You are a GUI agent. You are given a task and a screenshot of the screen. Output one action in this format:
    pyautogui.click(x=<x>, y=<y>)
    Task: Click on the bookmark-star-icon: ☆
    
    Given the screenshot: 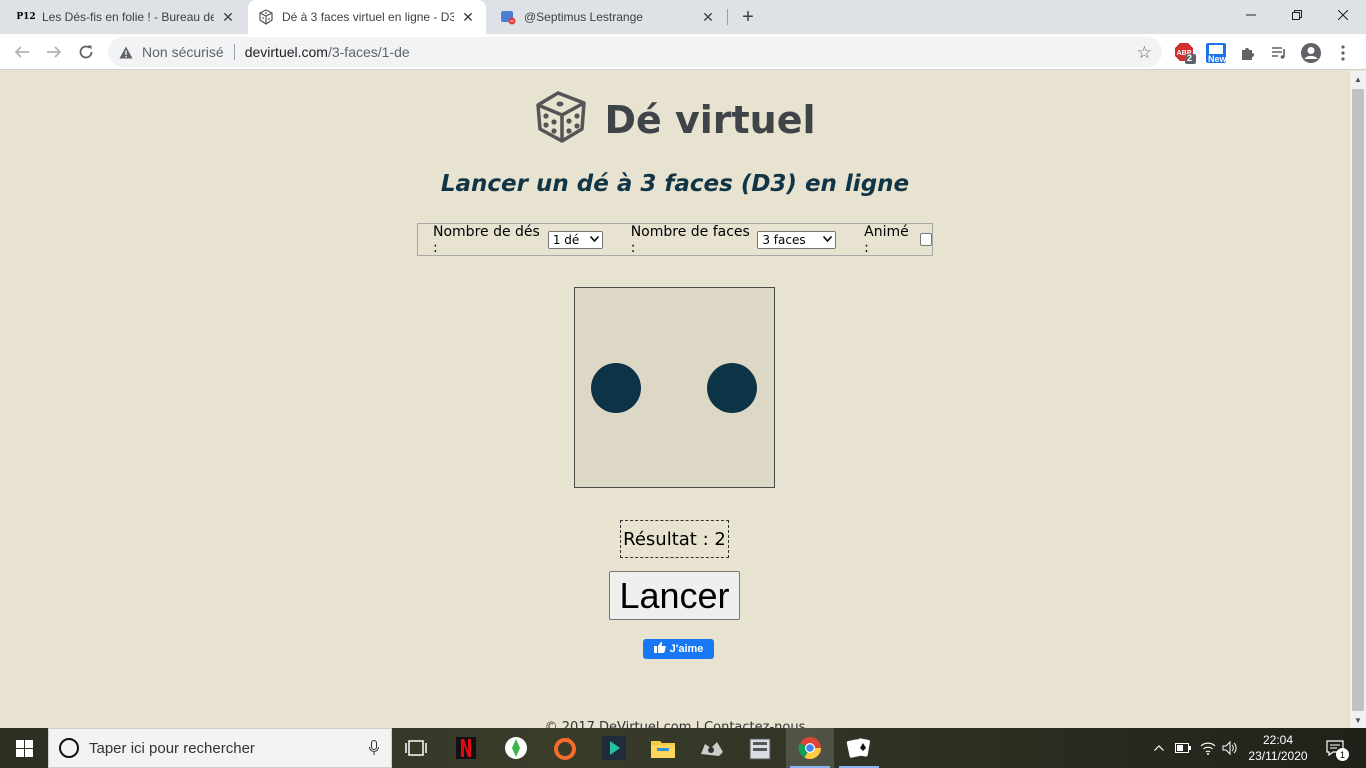 What is the action you would take?
    pyautogui.click(x=1144, y=53)
    